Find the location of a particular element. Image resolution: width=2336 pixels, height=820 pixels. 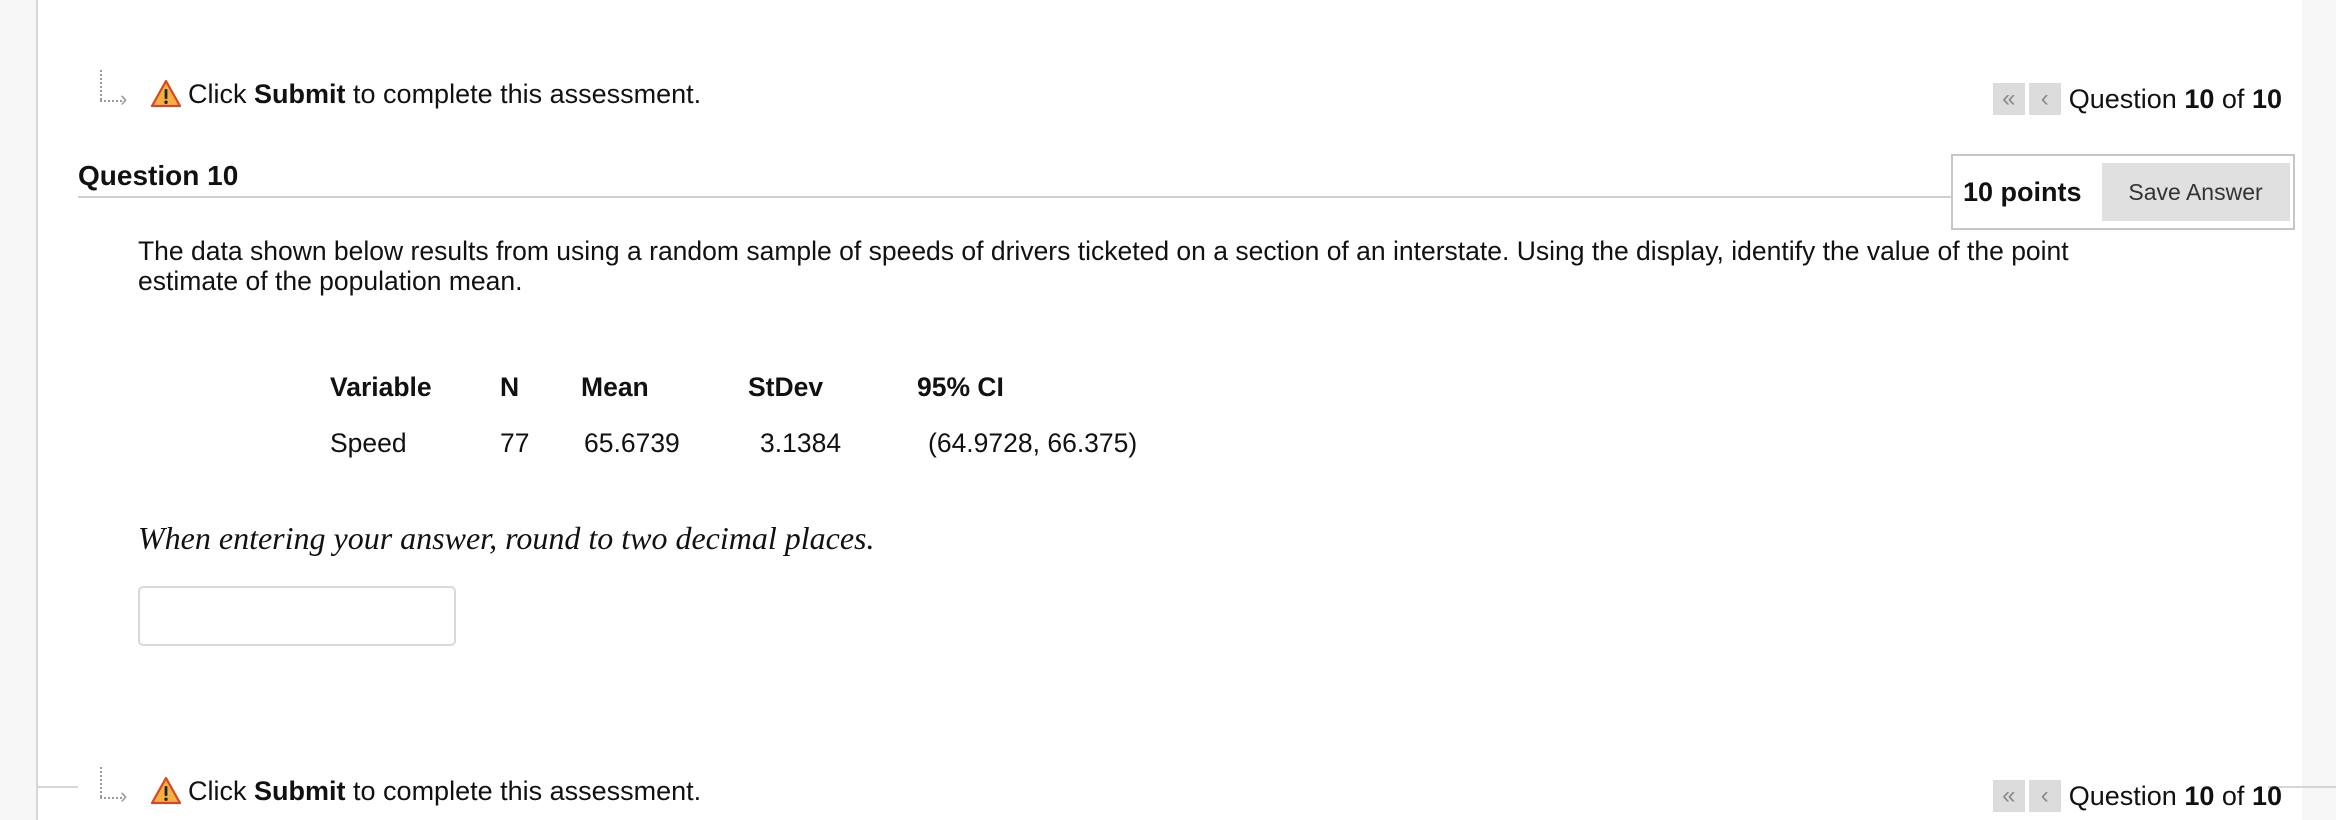

save-answer-button: Save Answer is located at coordinates (2195, 192).